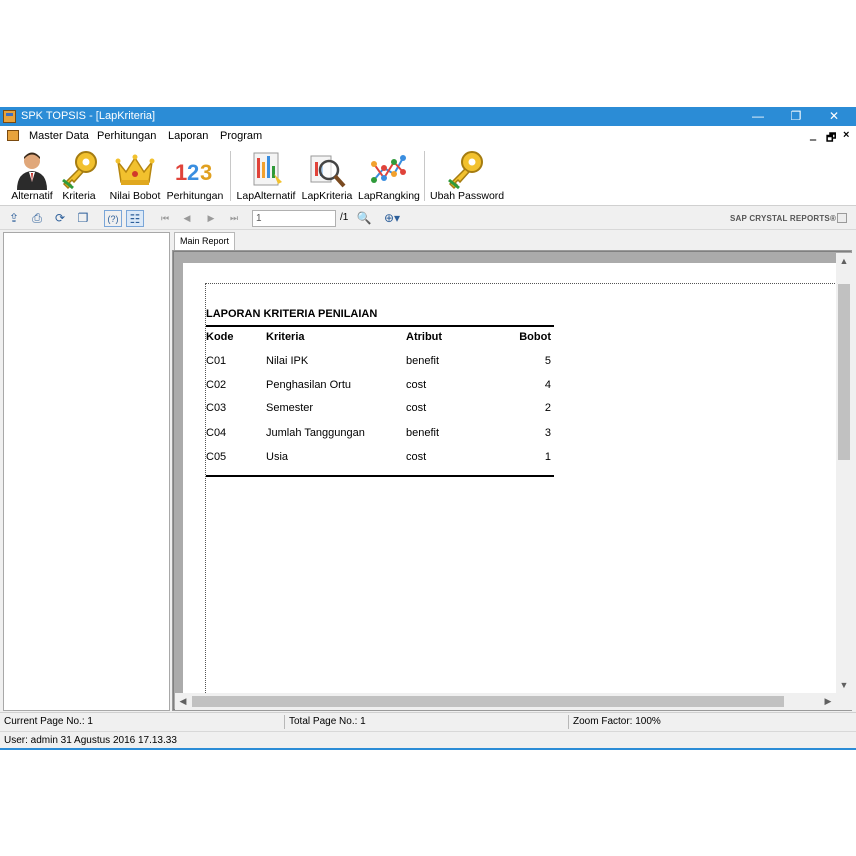 Image resolution: width=856 pixels, height=856 pixels. Describe the element at coordinates (86, 471) in the screenshot. I see `group-tree-panel` at that location.